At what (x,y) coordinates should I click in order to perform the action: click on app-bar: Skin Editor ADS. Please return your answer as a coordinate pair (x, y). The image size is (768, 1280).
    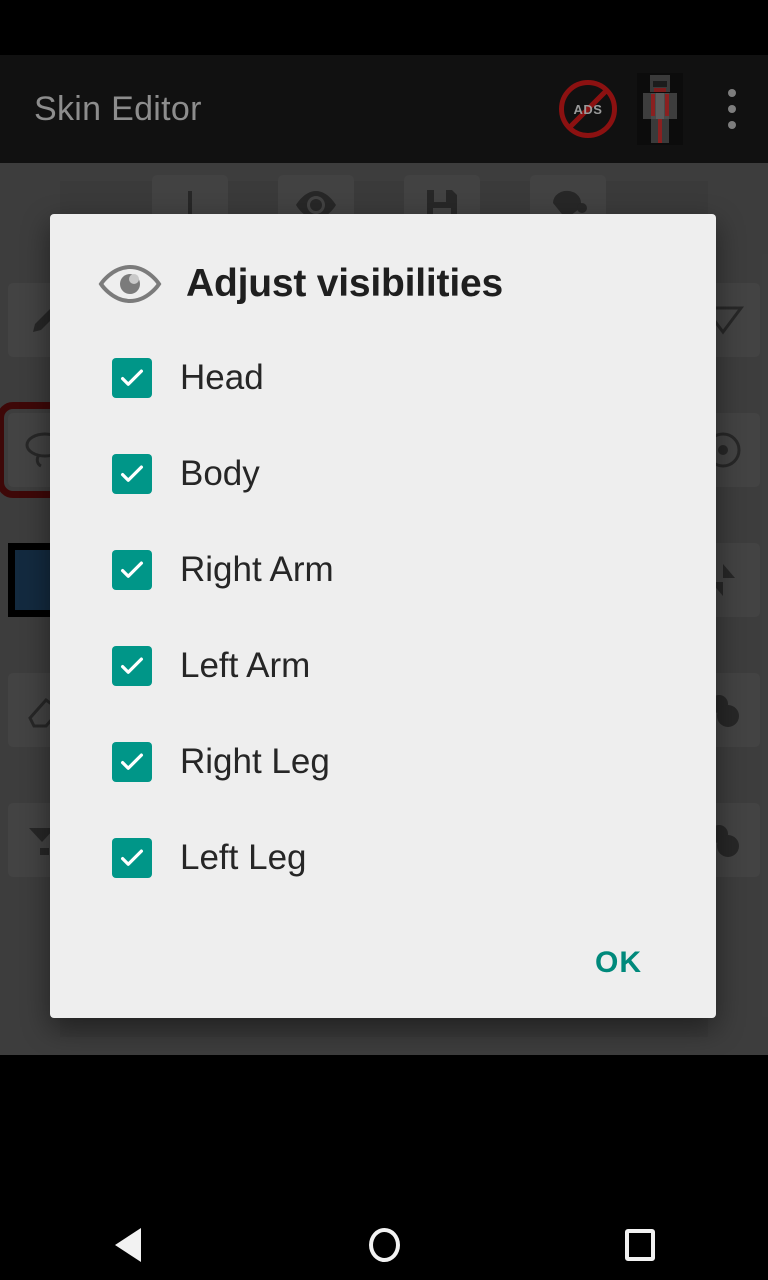
    Looking at the image, I should click on (384, 109).